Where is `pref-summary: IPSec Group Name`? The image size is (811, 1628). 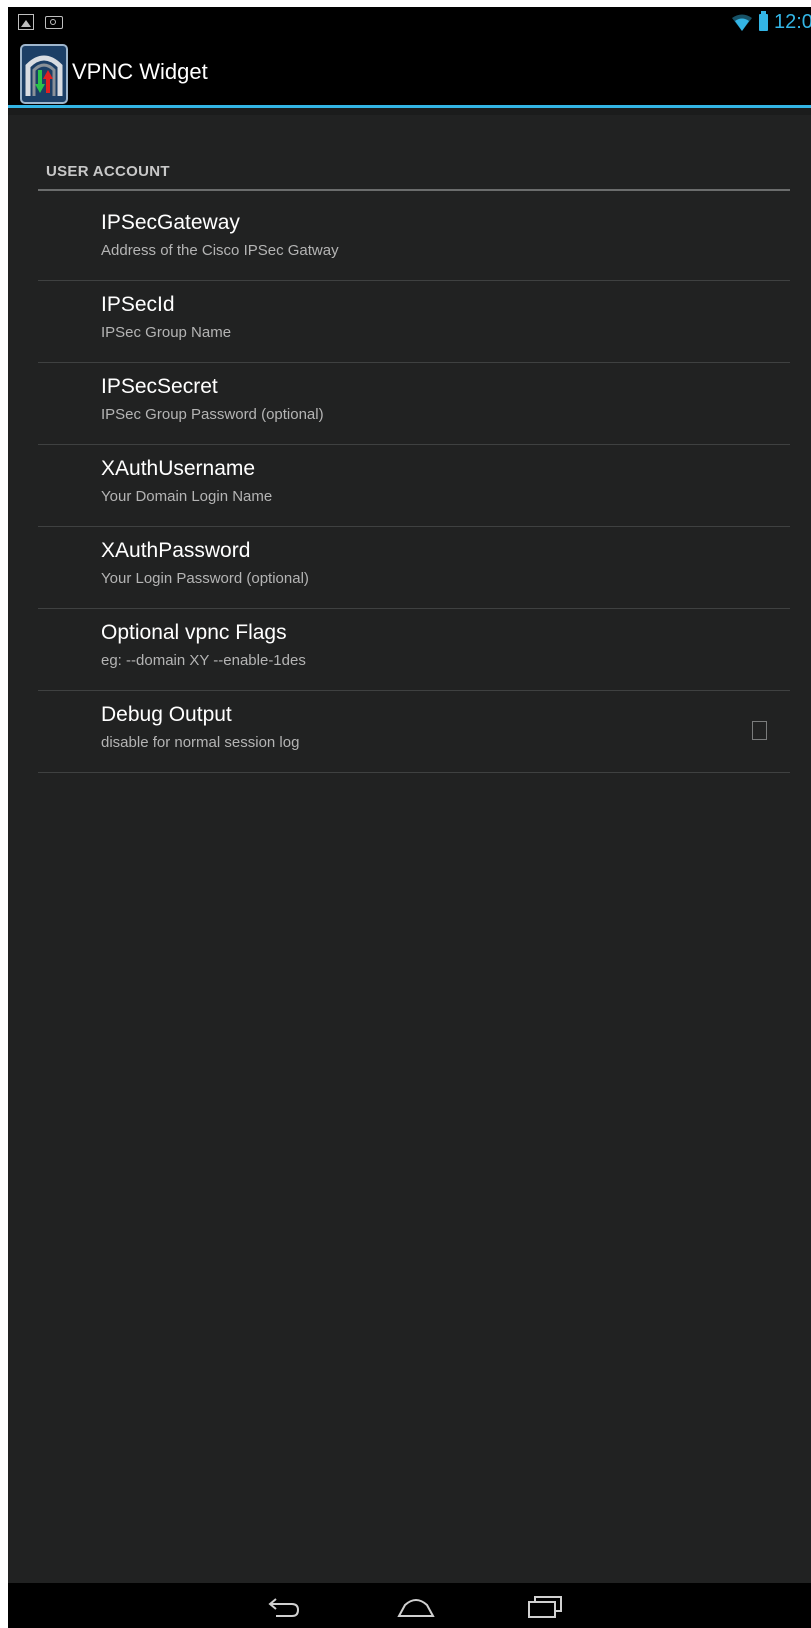
pref-summary: IPSec Group Name is located at coordinates (166, 332).